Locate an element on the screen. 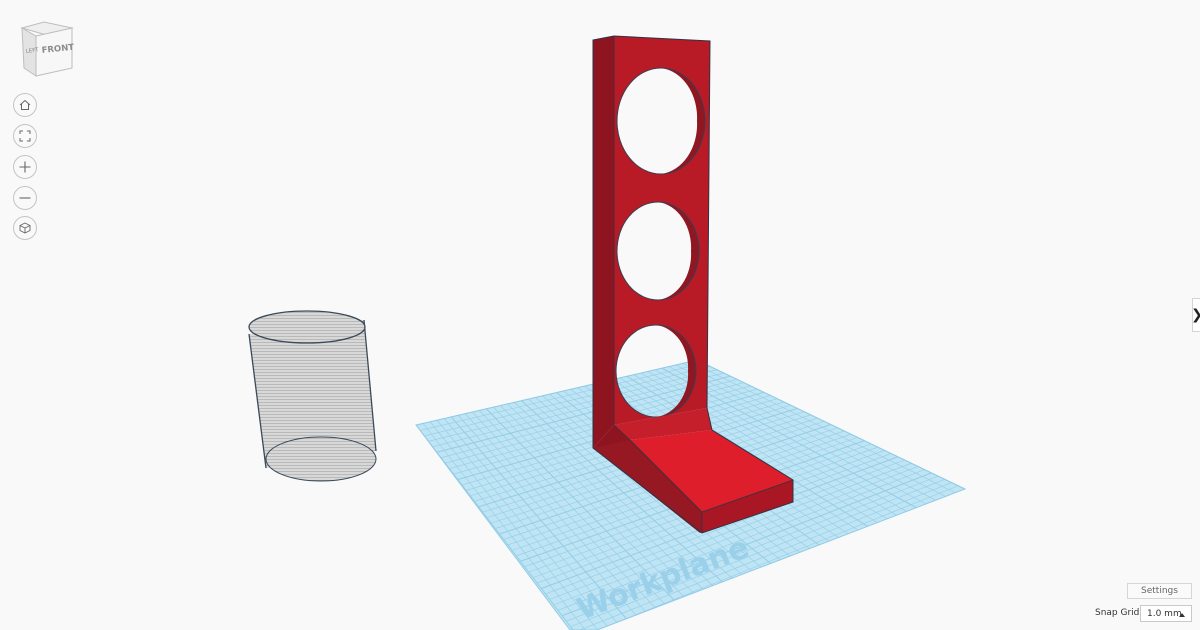 The height and width of the screenshot is (630, 1200). fit-view-icon is located at coordinates (25, 136).